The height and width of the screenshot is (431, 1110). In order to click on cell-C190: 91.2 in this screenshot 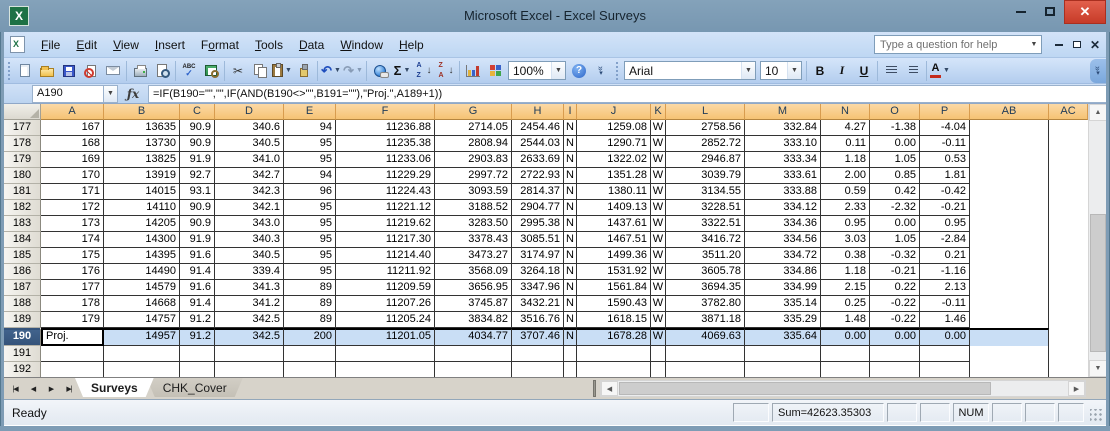, I will do `click(197, 337)`.